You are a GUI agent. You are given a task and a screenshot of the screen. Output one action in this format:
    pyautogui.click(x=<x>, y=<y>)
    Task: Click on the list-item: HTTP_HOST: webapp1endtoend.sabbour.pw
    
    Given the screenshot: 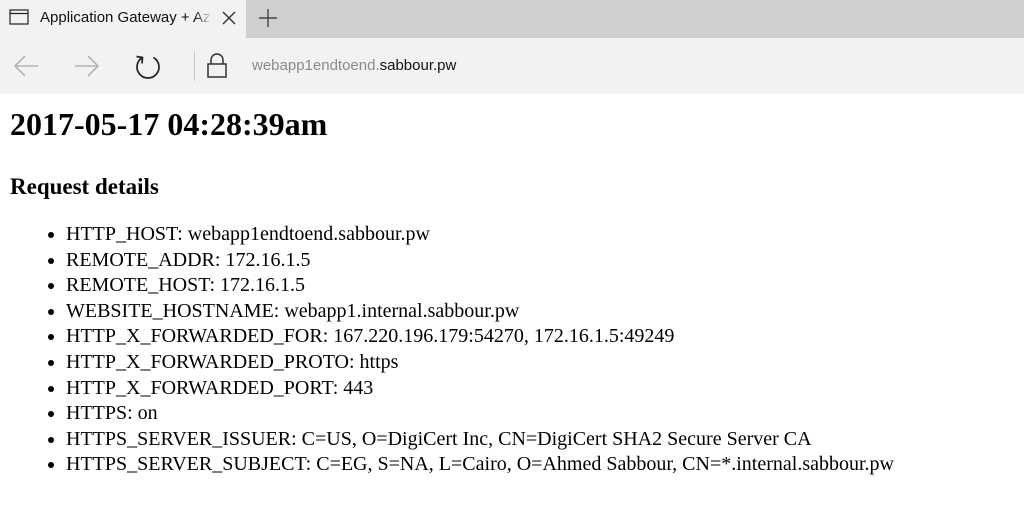 What is the action you would take?
    pyautogui.click(x=540, y=235)
    